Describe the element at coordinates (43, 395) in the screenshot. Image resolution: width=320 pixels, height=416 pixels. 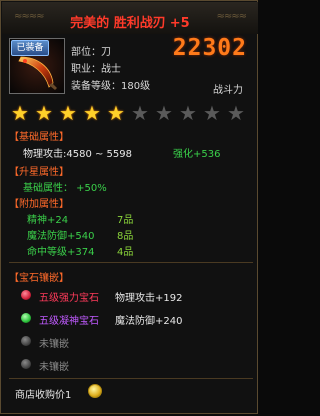
I see `shop-sell-price: 商店收购价1` at that location.